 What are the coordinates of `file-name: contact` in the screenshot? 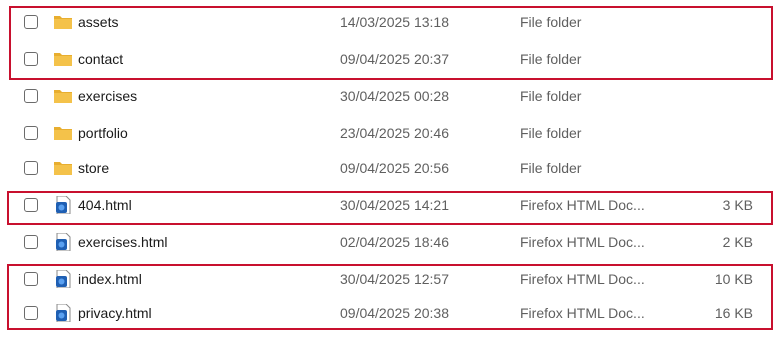 It's located at (101, 59).